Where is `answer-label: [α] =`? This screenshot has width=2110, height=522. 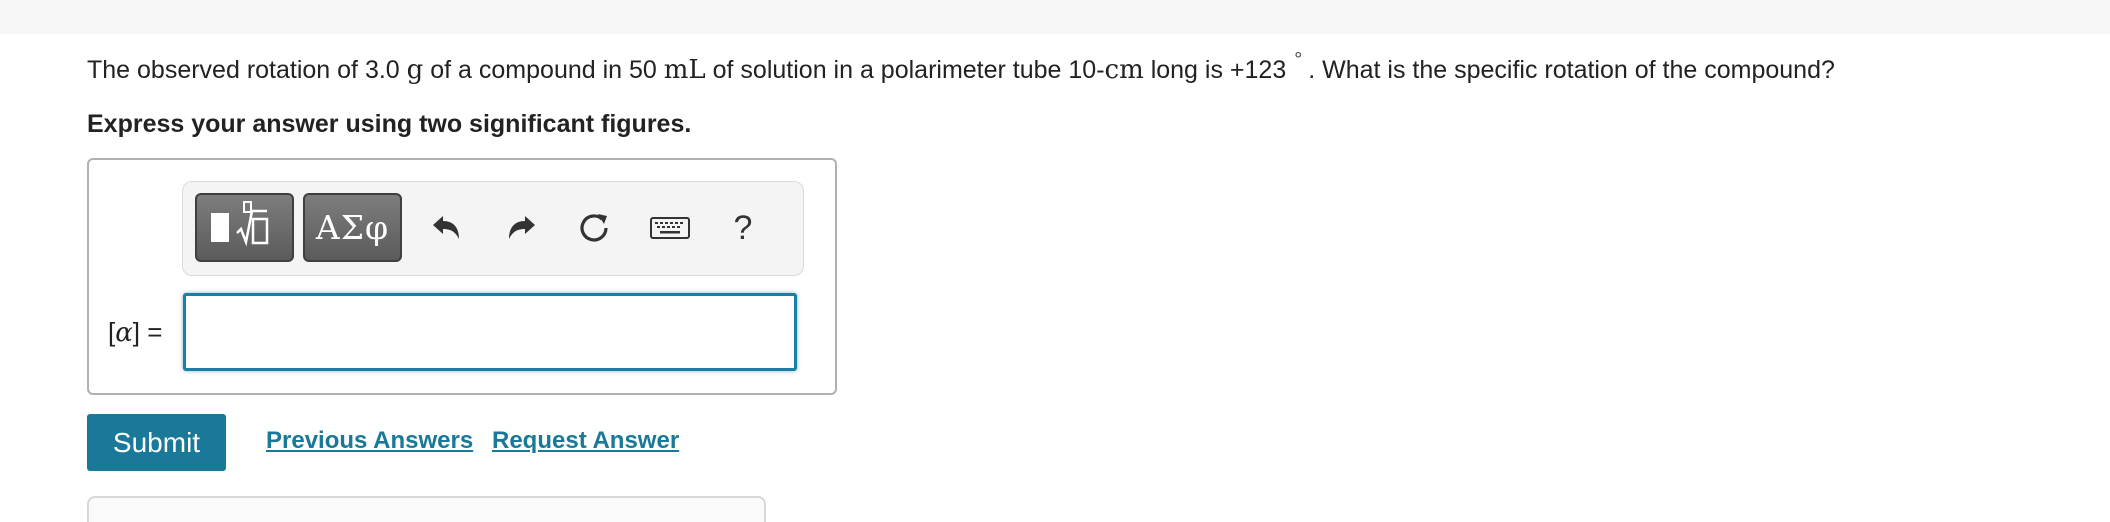
answer-label: [α] = is located at coordinates (135, 332).